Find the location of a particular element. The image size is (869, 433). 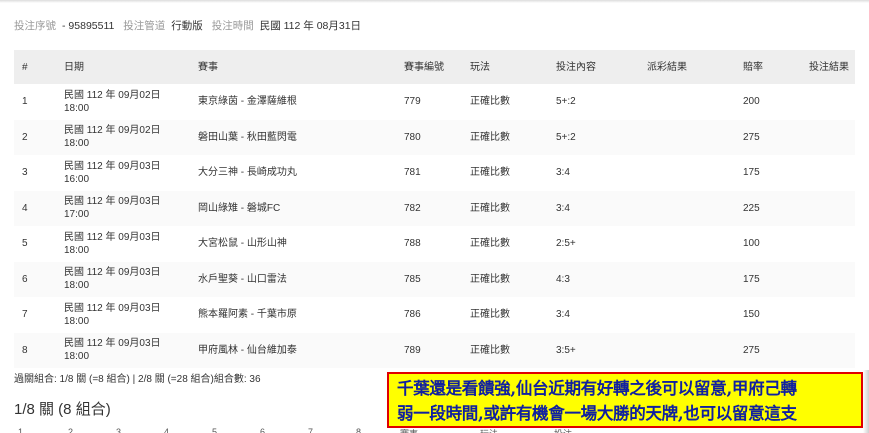

peek-col-6: 6 is located at coordinates (263, 430).